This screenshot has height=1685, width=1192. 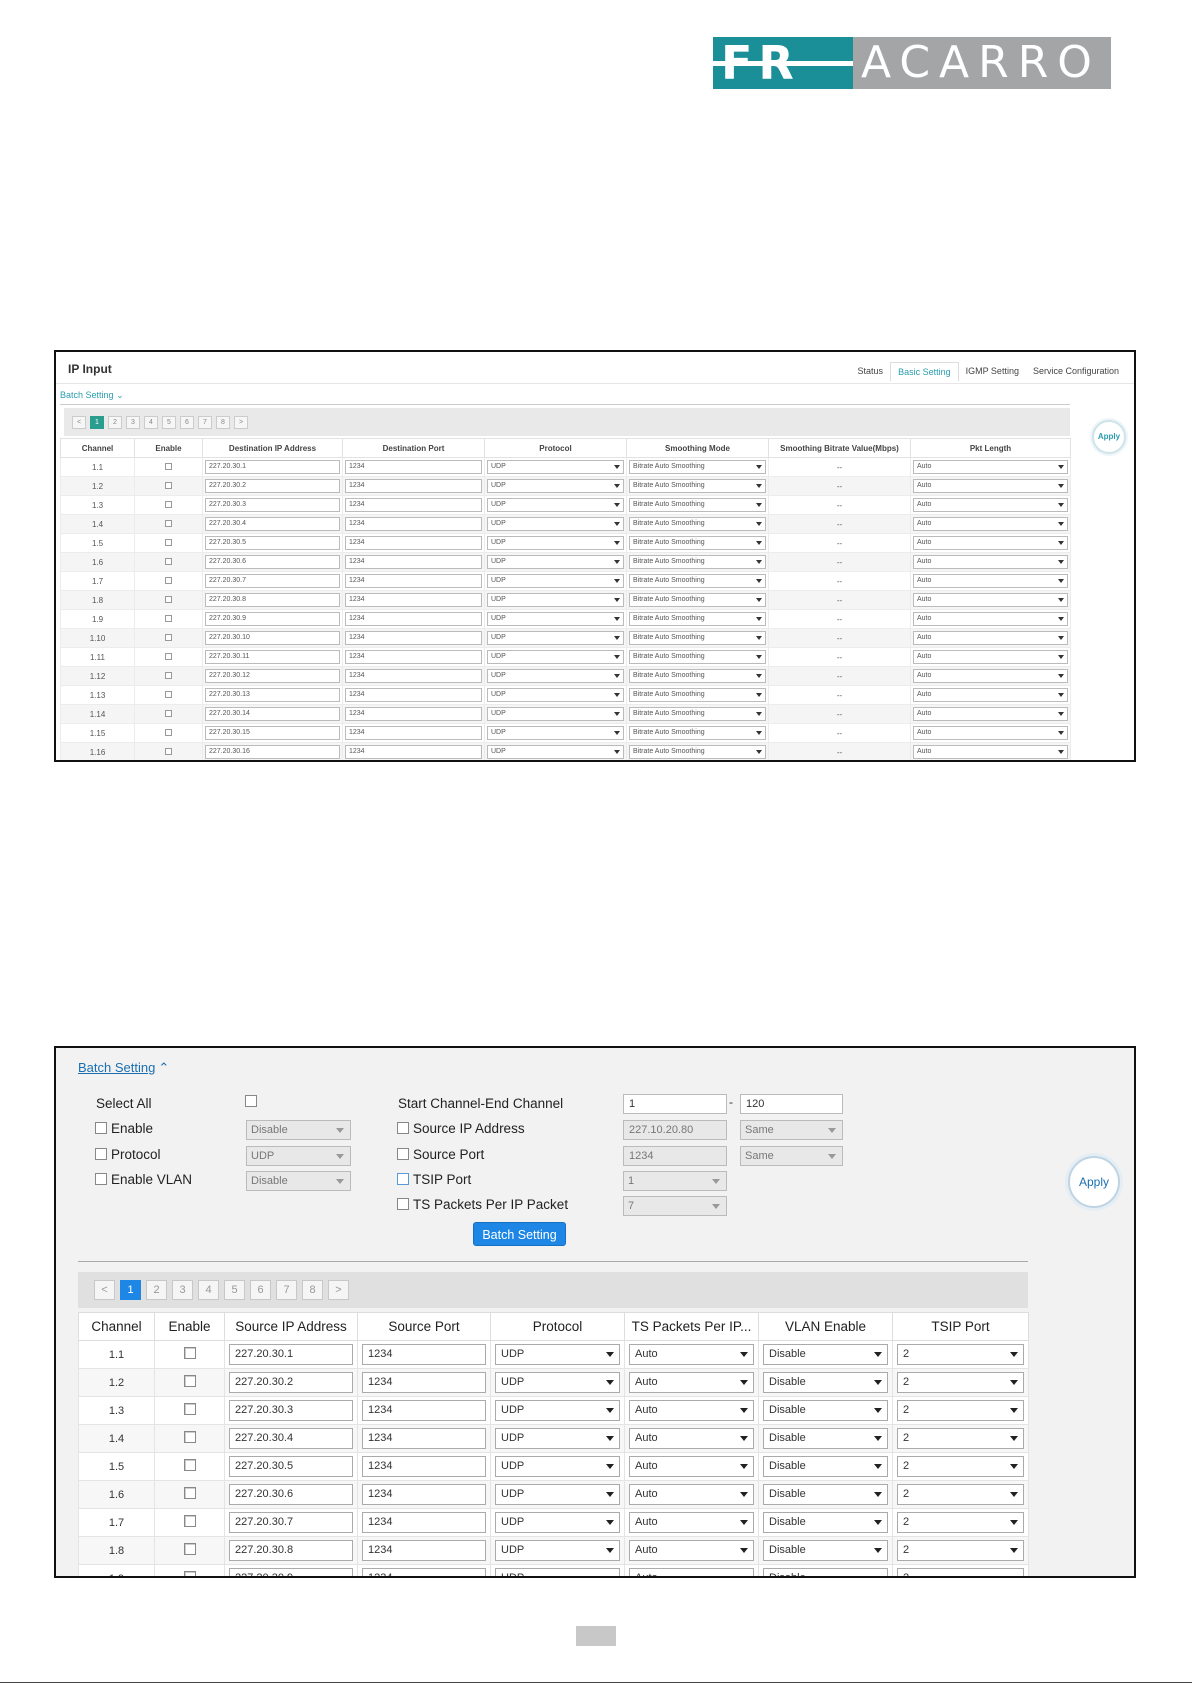 I want to click on page-button: 5, so click(x=234, y=1290).